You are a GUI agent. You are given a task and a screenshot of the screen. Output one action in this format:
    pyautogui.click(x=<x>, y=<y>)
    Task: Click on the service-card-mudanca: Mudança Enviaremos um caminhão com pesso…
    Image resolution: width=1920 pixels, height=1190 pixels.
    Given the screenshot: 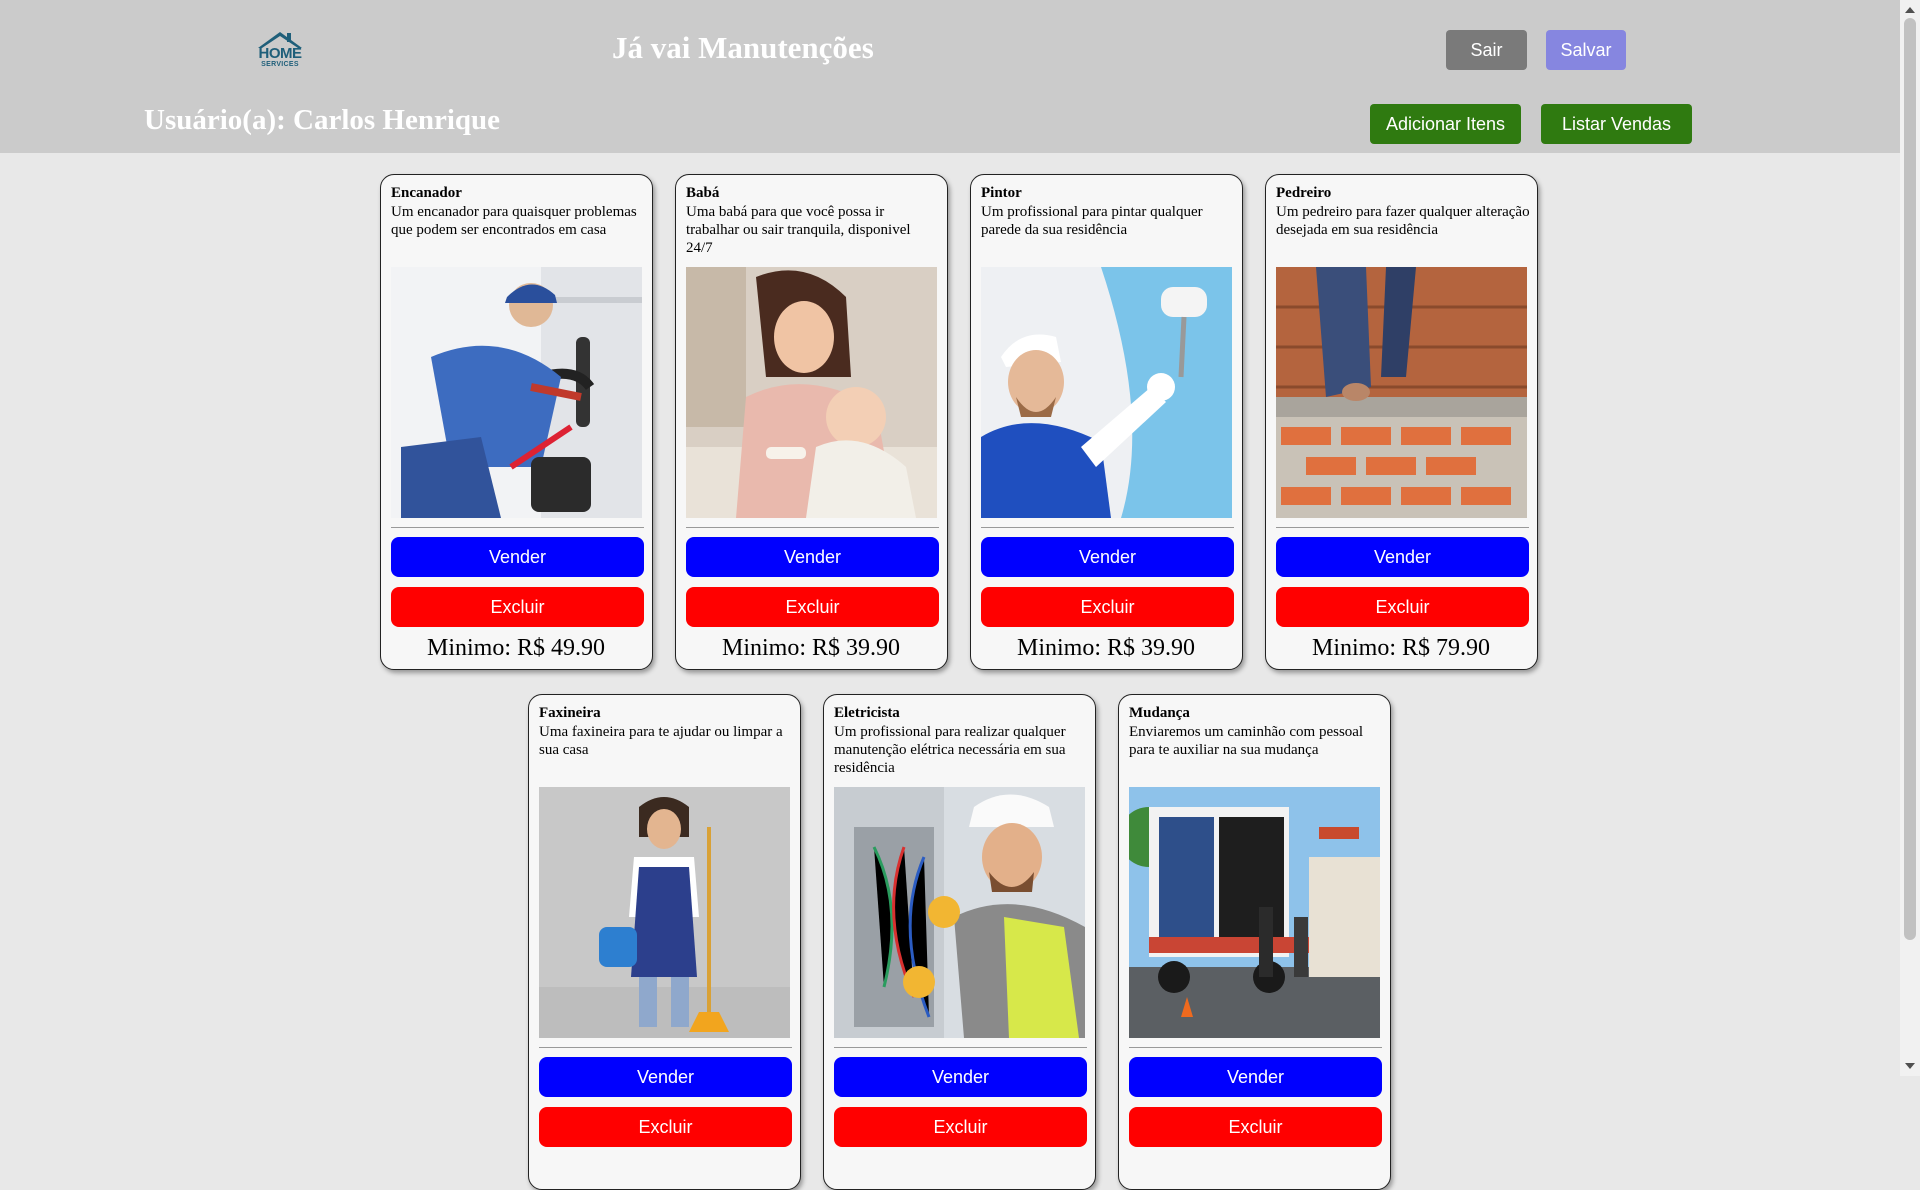 What is the action you would take?
    pyautogui.click(x=1254, y=942)
    